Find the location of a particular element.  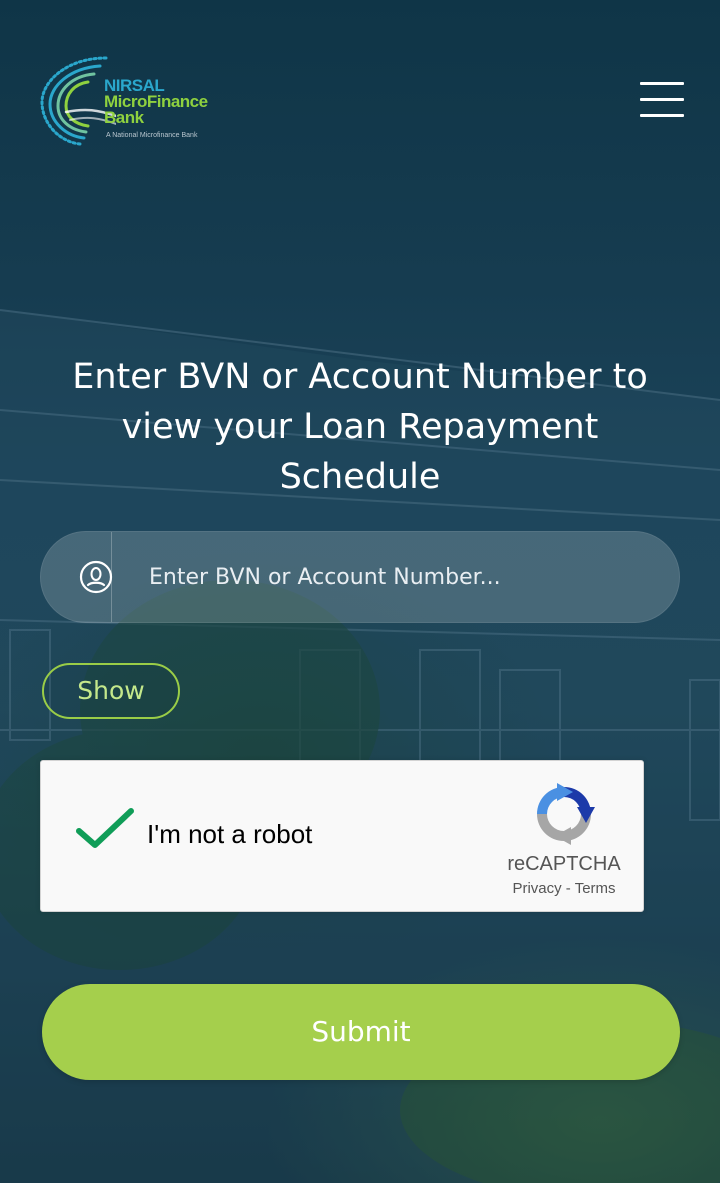

recaptcha-checkmark-icon is located at coordinates (105, 829).